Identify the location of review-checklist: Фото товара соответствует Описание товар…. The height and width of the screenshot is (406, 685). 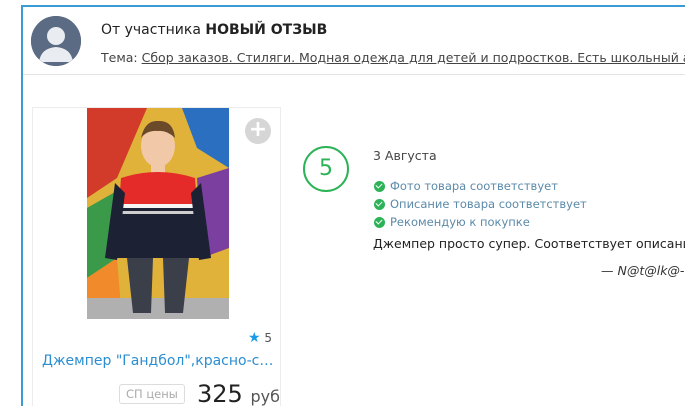
(480, 204).